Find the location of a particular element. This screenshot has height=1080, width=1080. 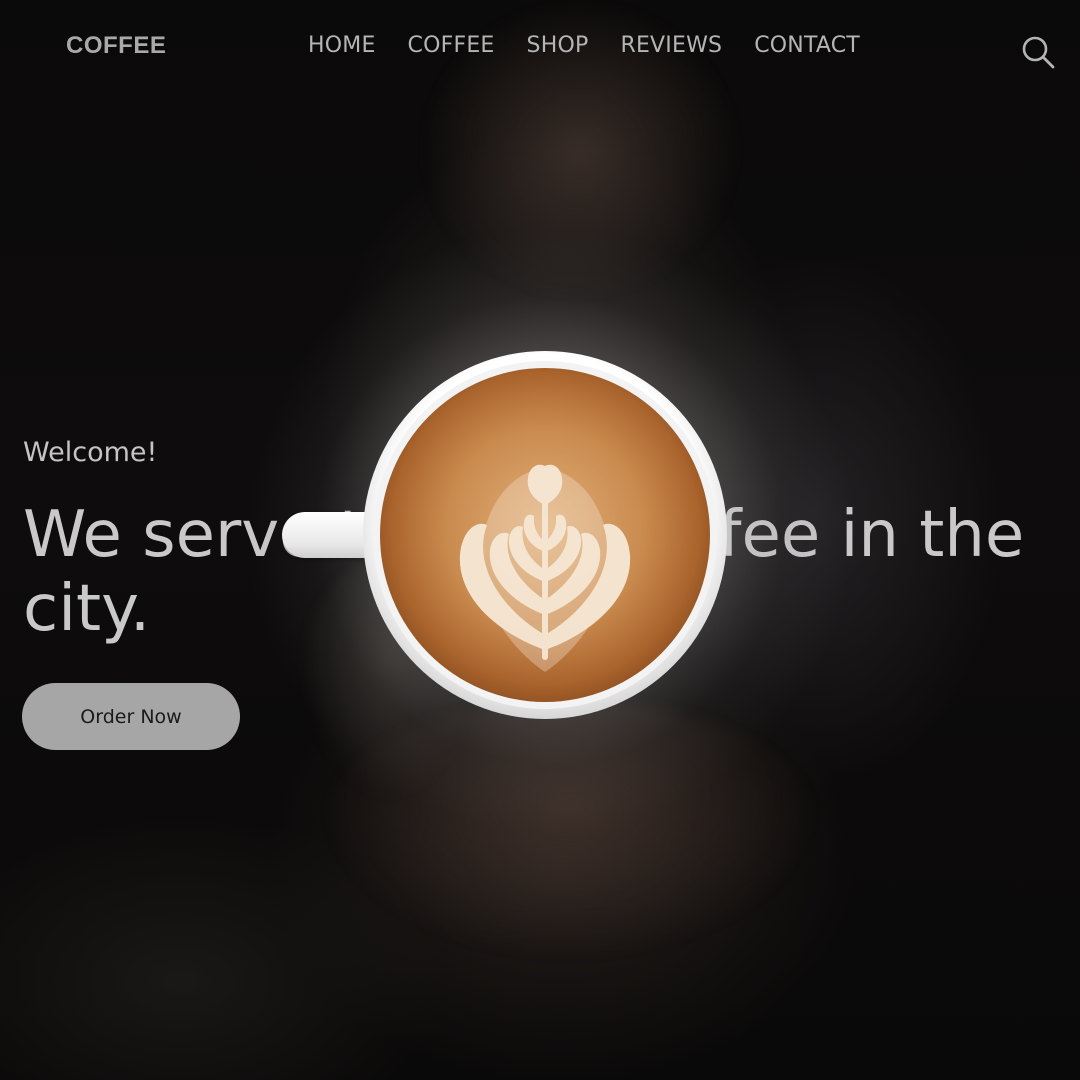

top-nav: COFFEE HOME COFFEE SHOP REVIEWS CONTACT is located at coordinates (540, 49).